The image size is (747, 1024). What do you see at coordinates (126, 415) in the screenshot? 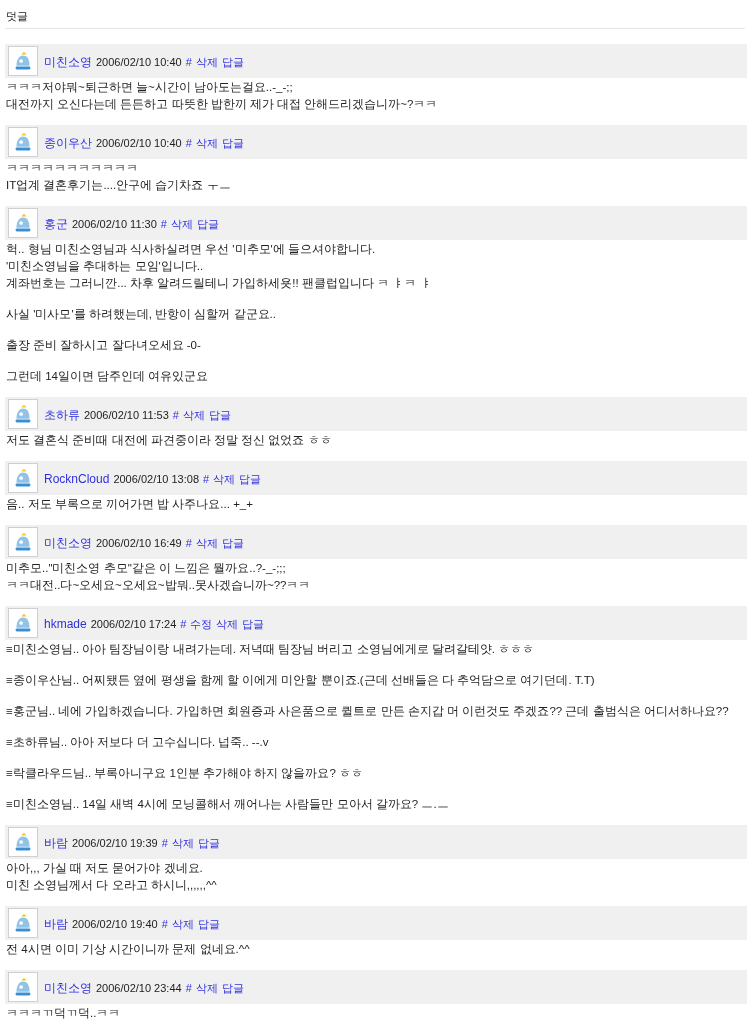
I see `comment-date: 2006/02/10 11:53` at bounding box center [126, 415].